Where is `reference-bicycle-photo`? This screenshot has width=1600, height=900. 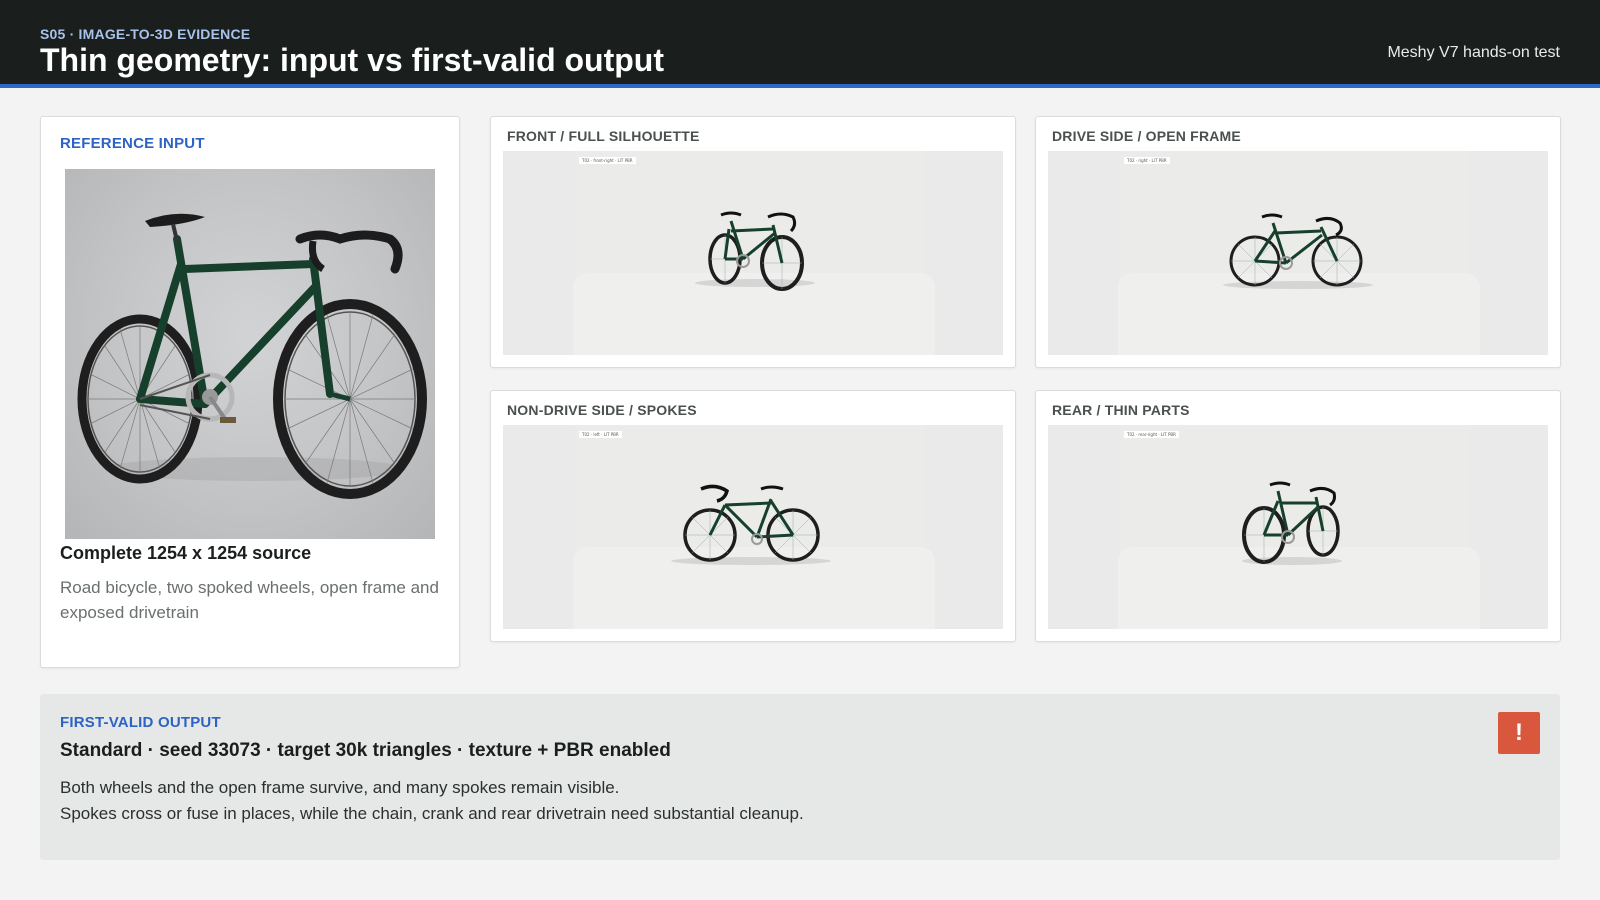
reference-bicycle-photo is located at coordinates (250, 354).